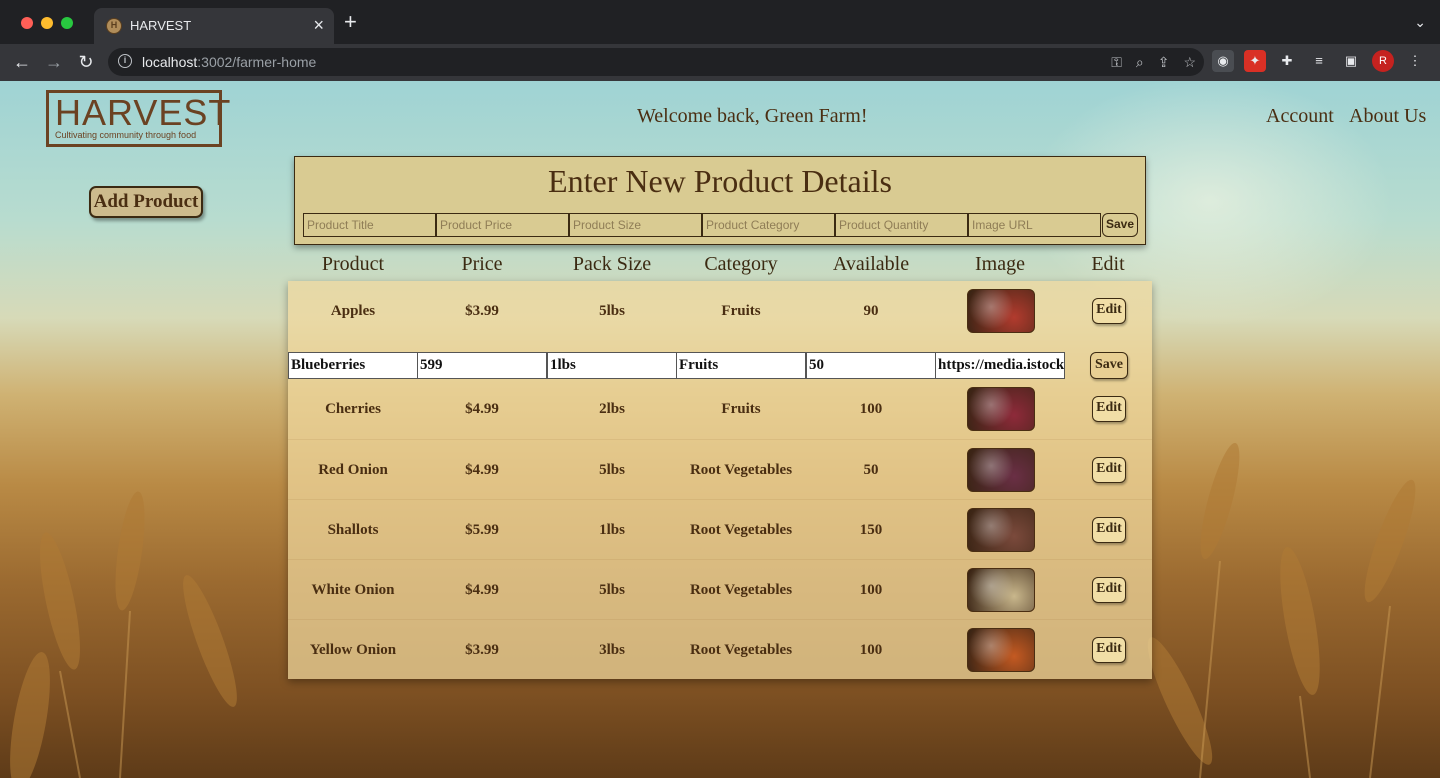 The image size is (1440, 778). Describe the element at coordinates (369, 225) in the screenshot. I see `product-title-input` at that location.